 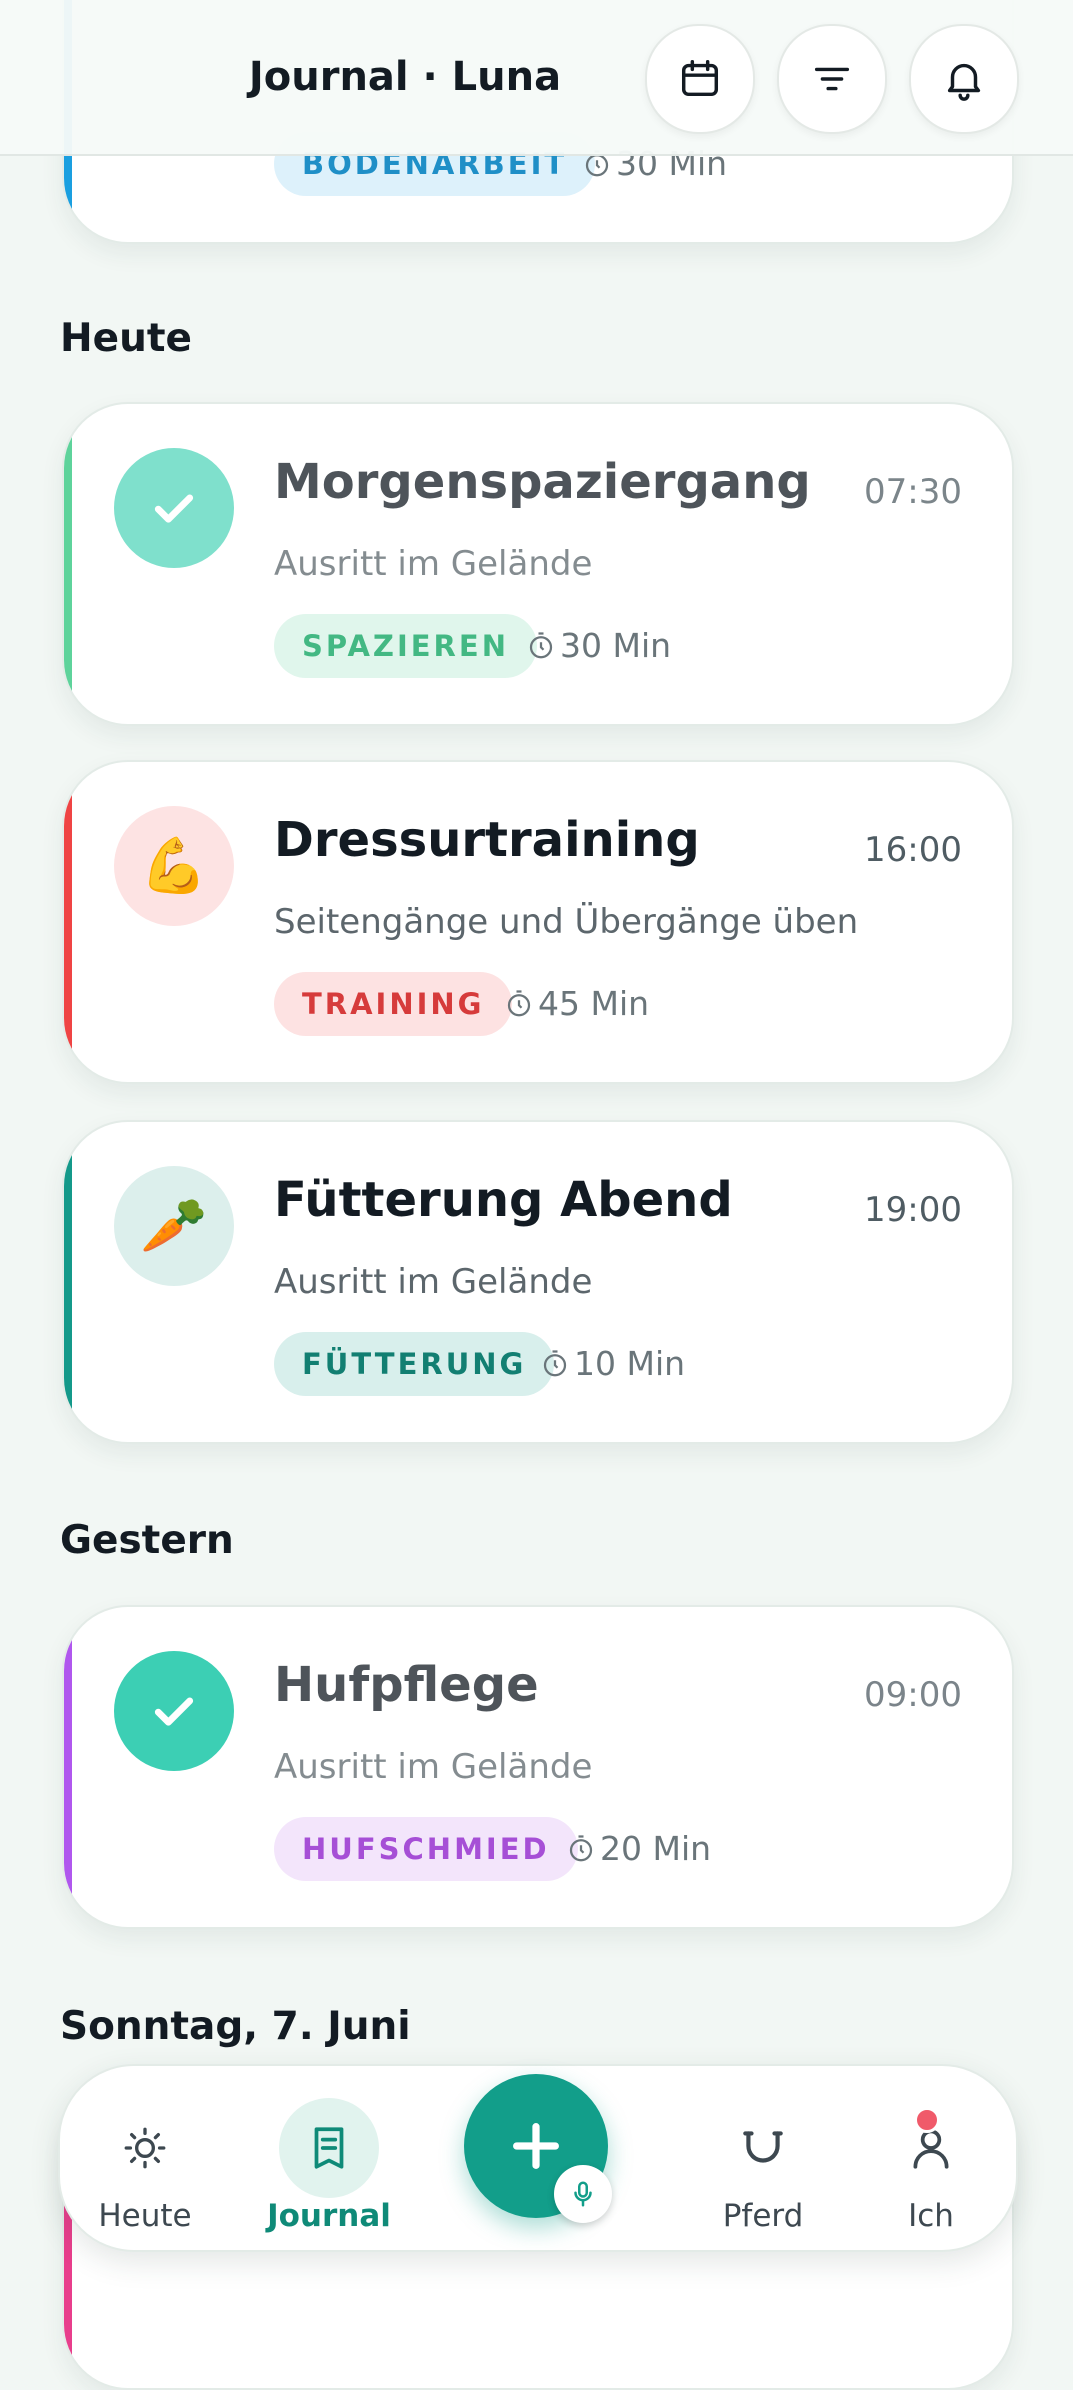 I want to click on flexed-biceps-icon: 💪, so click(x=174, y=866).